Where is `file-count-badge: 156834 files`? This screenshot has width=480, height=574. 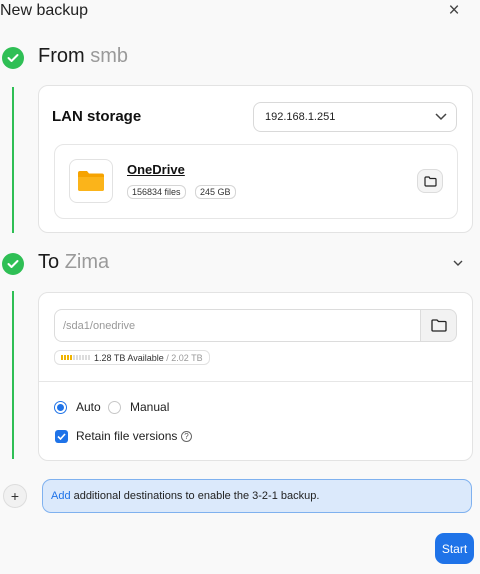
file-count-badge: 156834 files is located at coordinates (156, 192).